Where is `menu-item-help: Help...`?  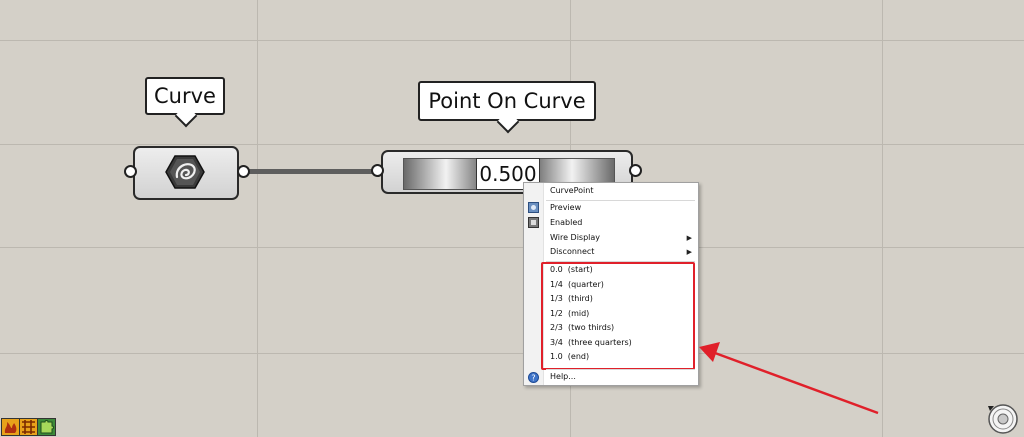 menu-item-help: Help... is located at coordinates (563, 377).